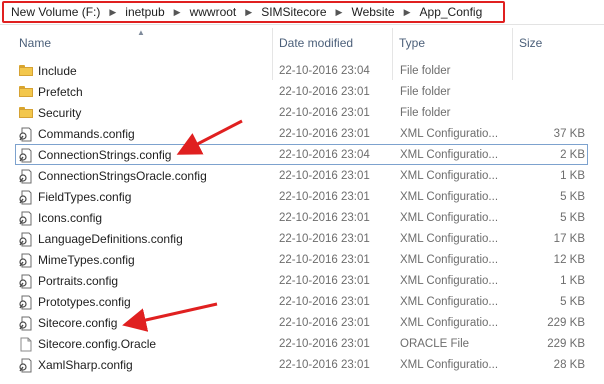  I want to click on file-name: XamlSharp.config, so click(85, 365).